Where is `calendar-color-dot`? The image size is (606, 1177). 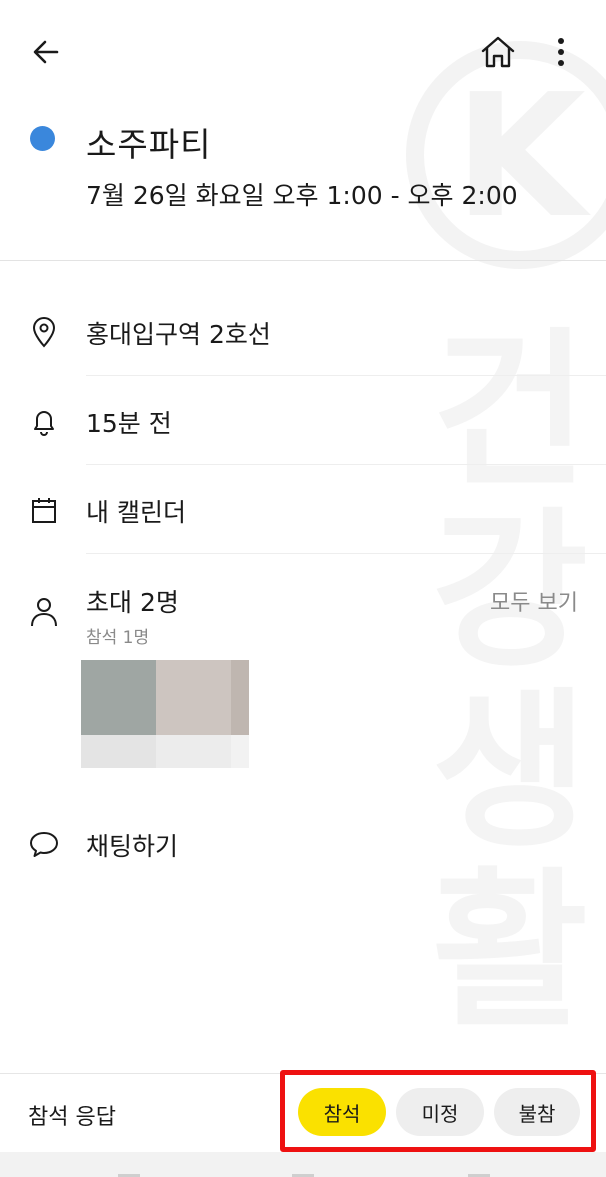 calendar-color-dot is located at coordinates (42, 138).